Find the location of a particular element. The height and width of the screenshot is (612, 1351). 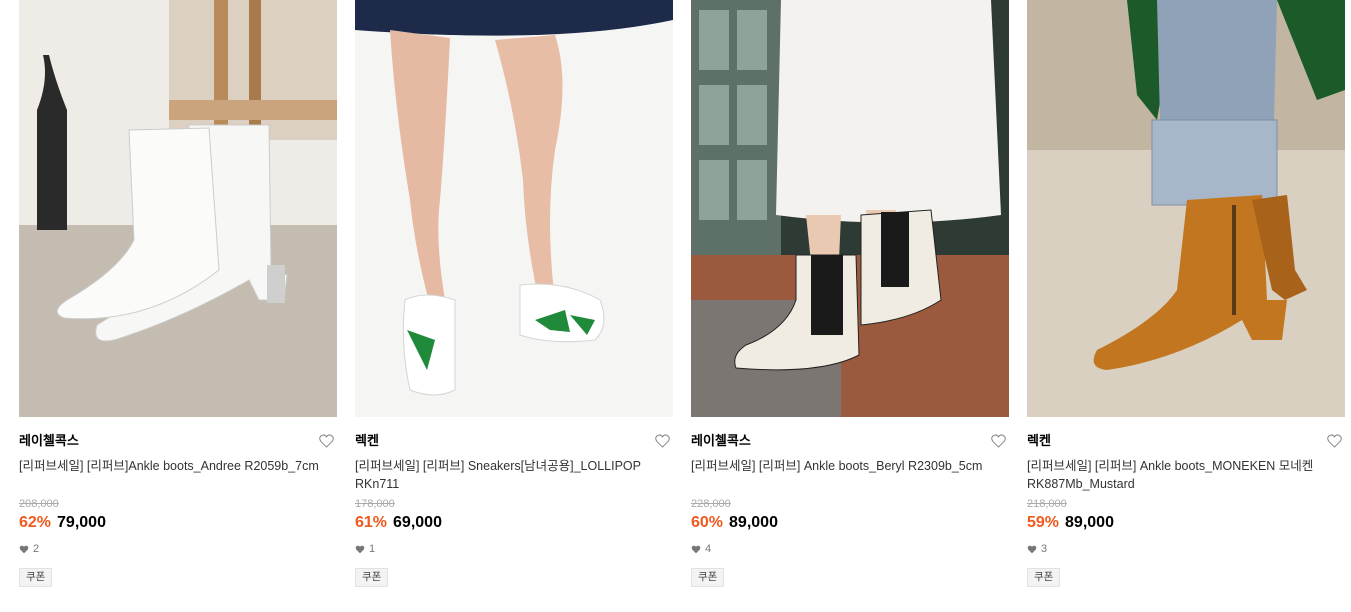

original-price: 218,000 is located at coordinates (1047, 504).